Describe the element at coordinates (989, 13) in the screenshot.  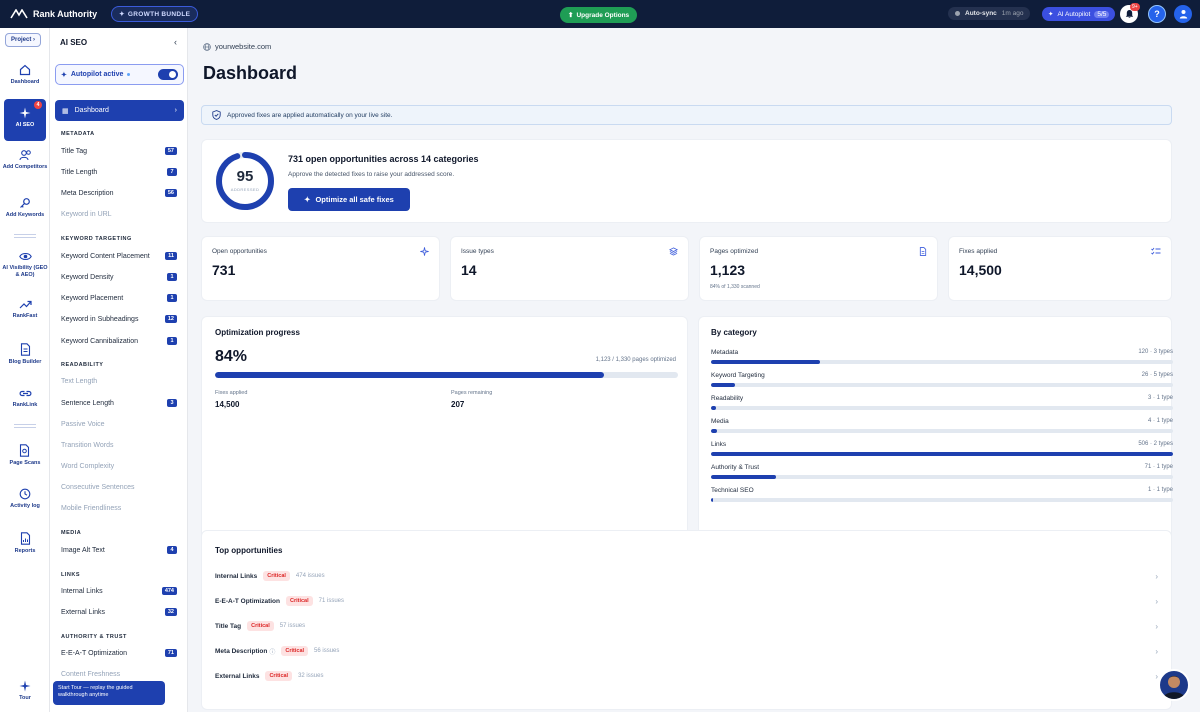
I see `auto-sync-status: Auto-sync 1m ago` at that location.